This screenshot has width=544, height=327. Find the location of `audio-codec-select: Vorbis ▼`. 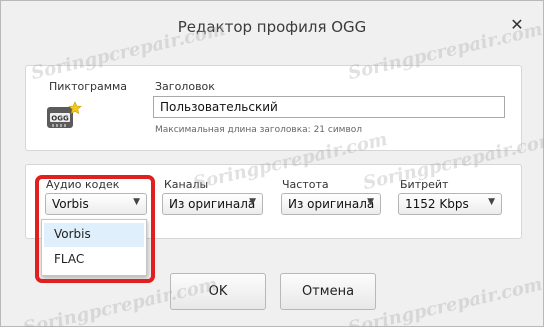

audio-codec-select: Vorbis ▼ is located at coordinates (96, 204).